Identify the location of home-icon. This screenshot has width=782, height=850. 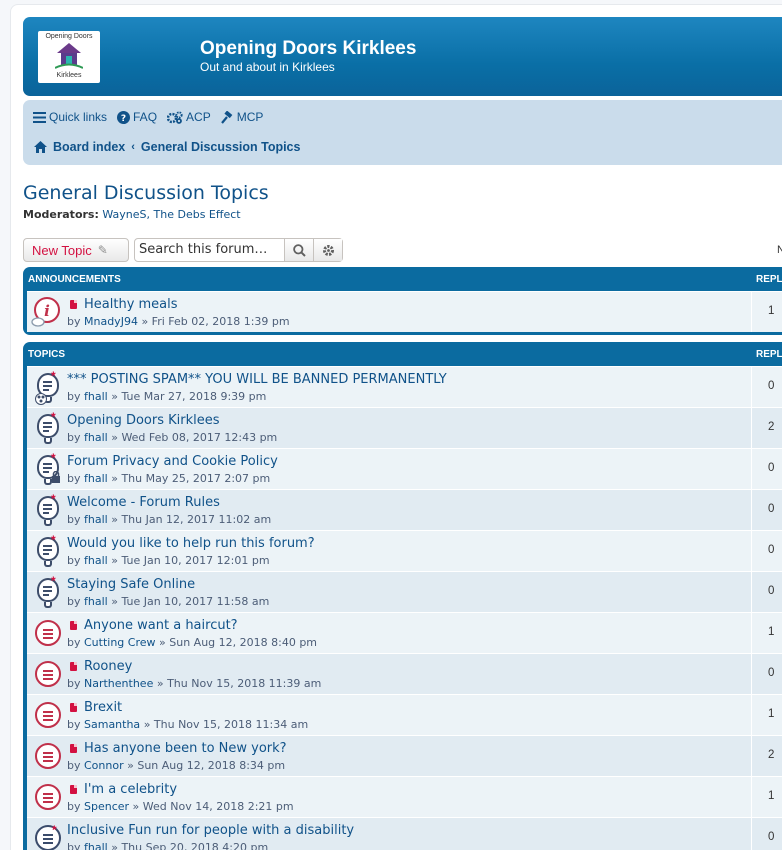
(40, 147).